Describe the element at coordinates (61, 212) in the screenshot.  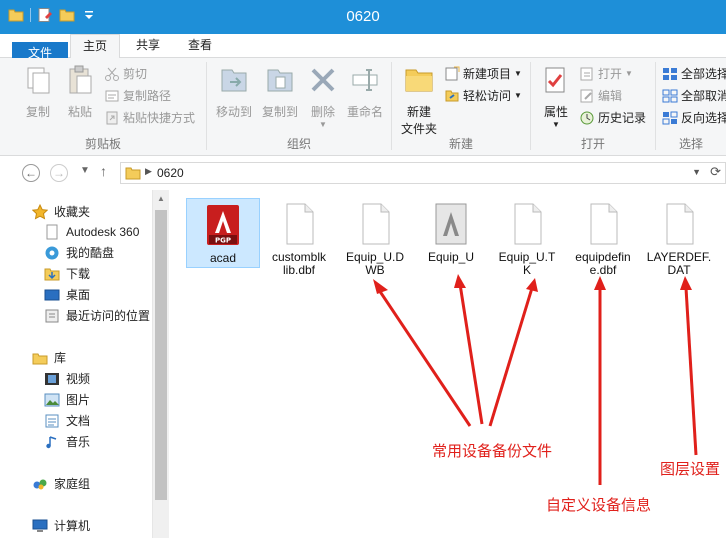
I see `nav-favorites: 收藏夹` at that location.